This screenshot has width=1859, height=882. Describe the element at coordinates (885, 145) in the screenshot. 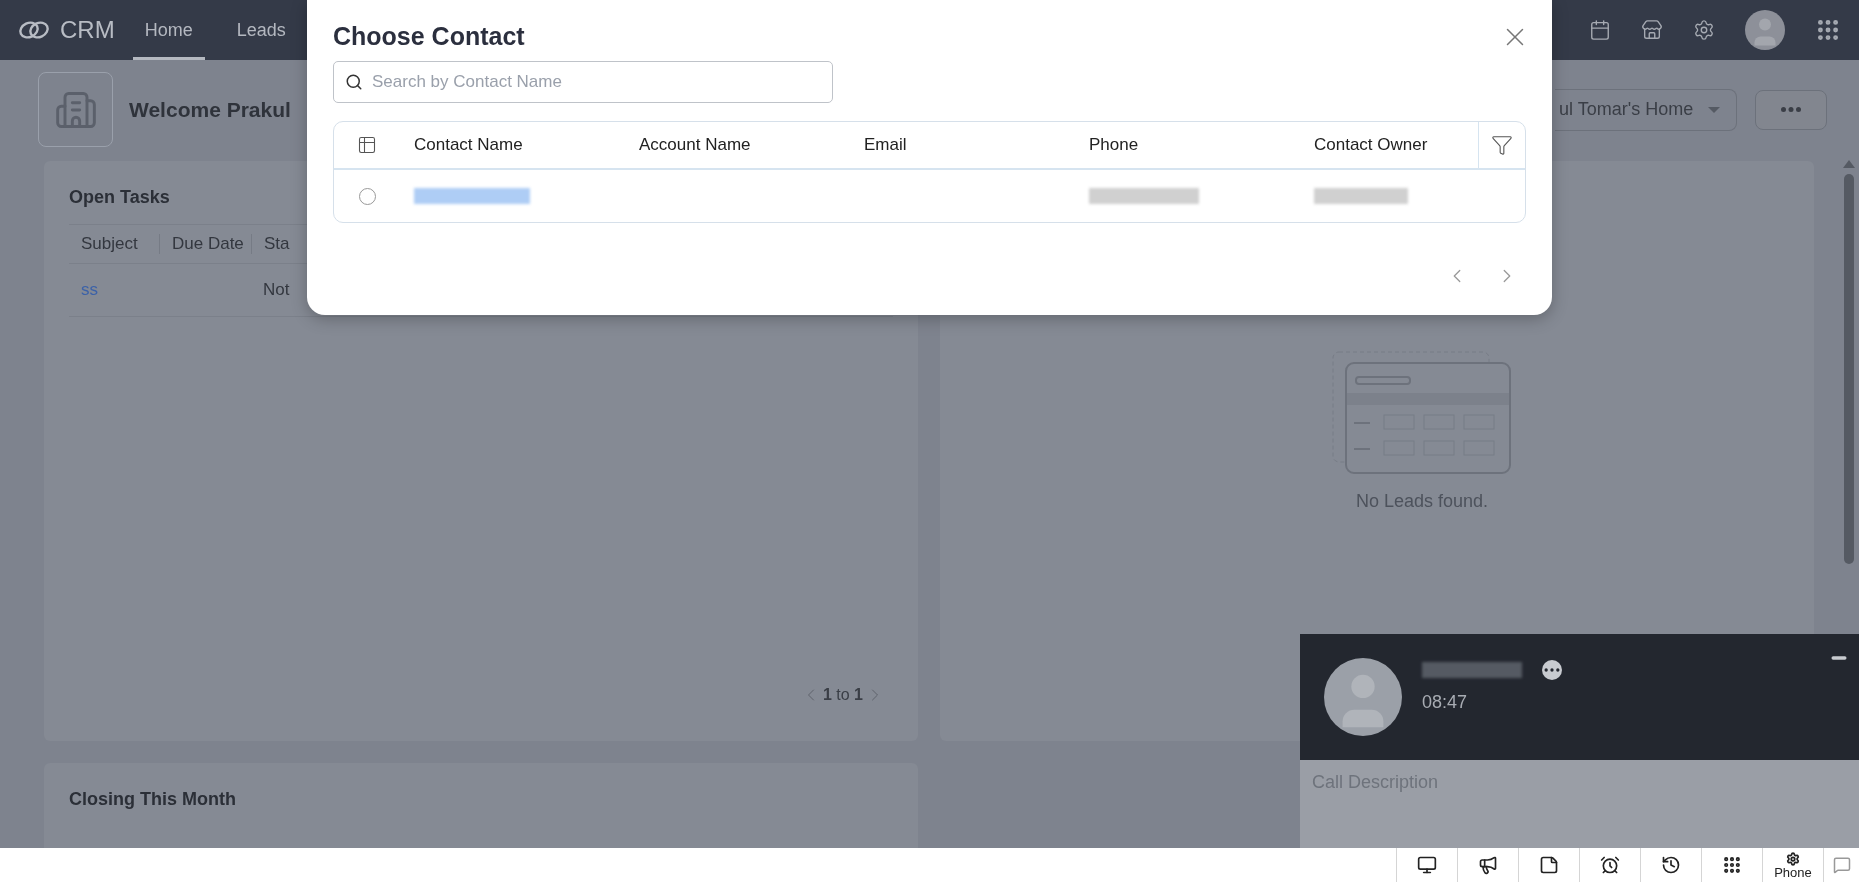

I see `column-header: Email` at that location.